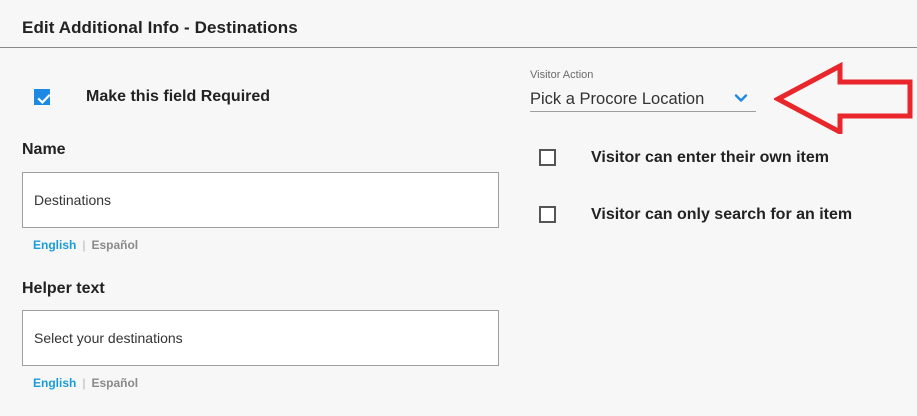 Image resolution: width=917 pixels, height=416 pixels. Describe the element at coordinates (710, 157) in the screenshot. I see `option-enter-own-item-label: Visitor can enter their own item` at that location.